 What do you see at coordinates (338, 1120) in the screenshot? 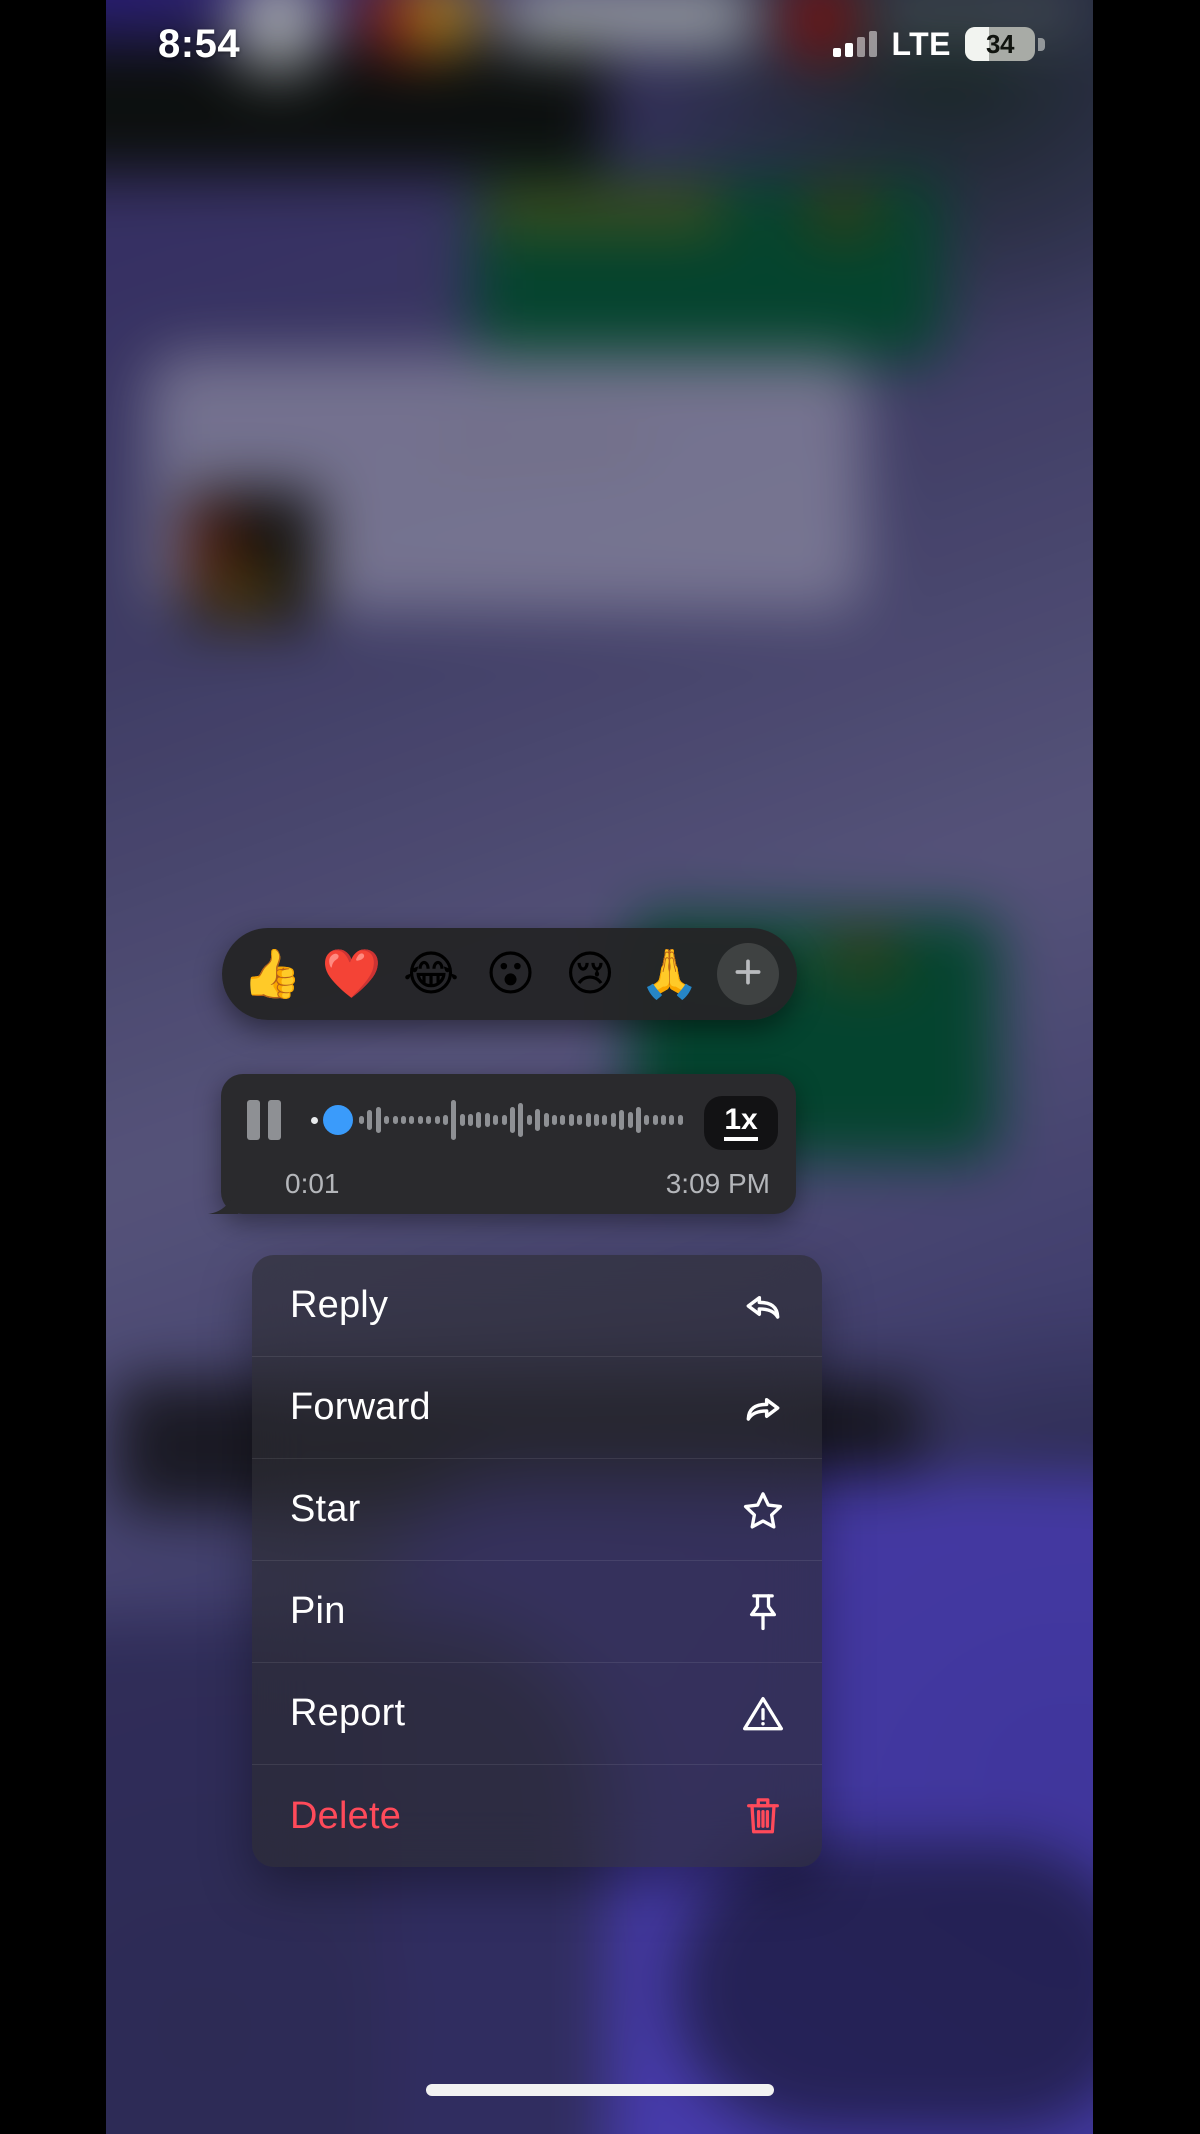
I see `playhead-handle` at bounding box center [338, 1120].